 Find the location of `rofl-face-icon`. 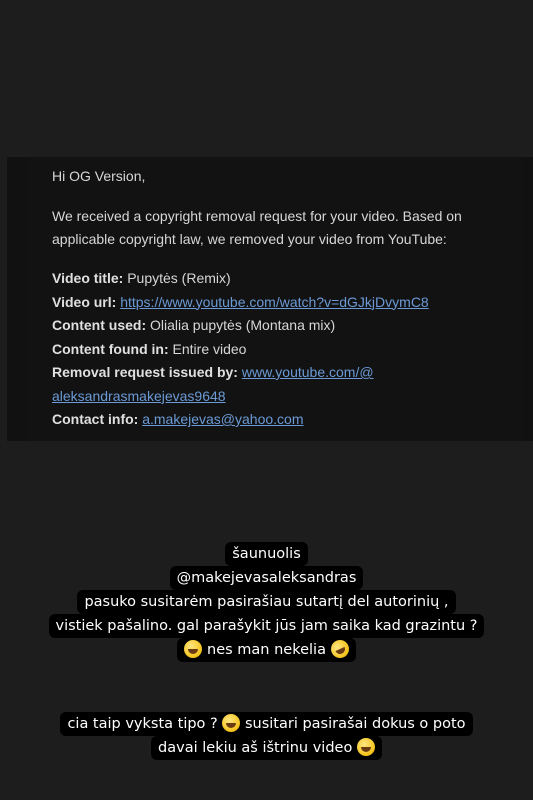

rofl-face-icon is located at coordinates (339, 649).